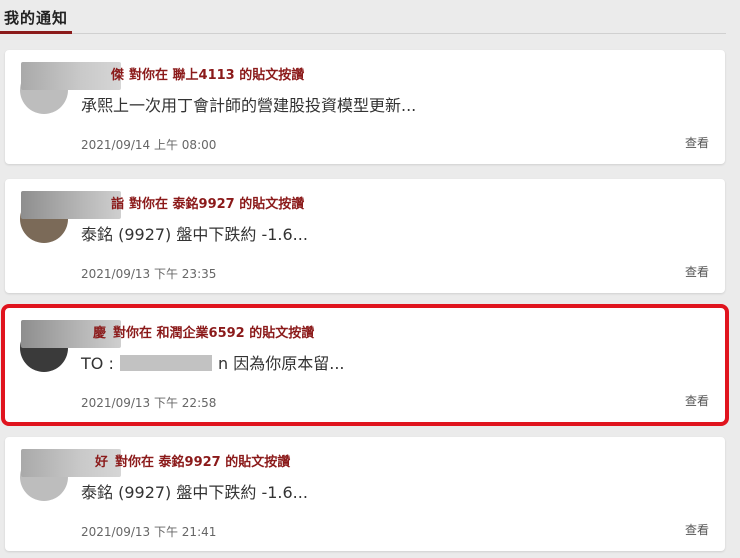 The width and height of the screenshot is (740, 558). I want to click on notification-action: 對你在 和潤企業6592 的貼文按讚, so click(213, 331).